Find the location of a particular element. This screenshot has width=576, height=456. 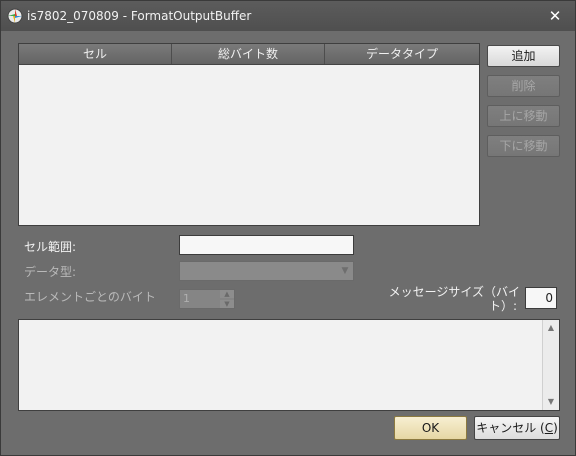

column-header-cell: セル is located at coordinates (95, 54).